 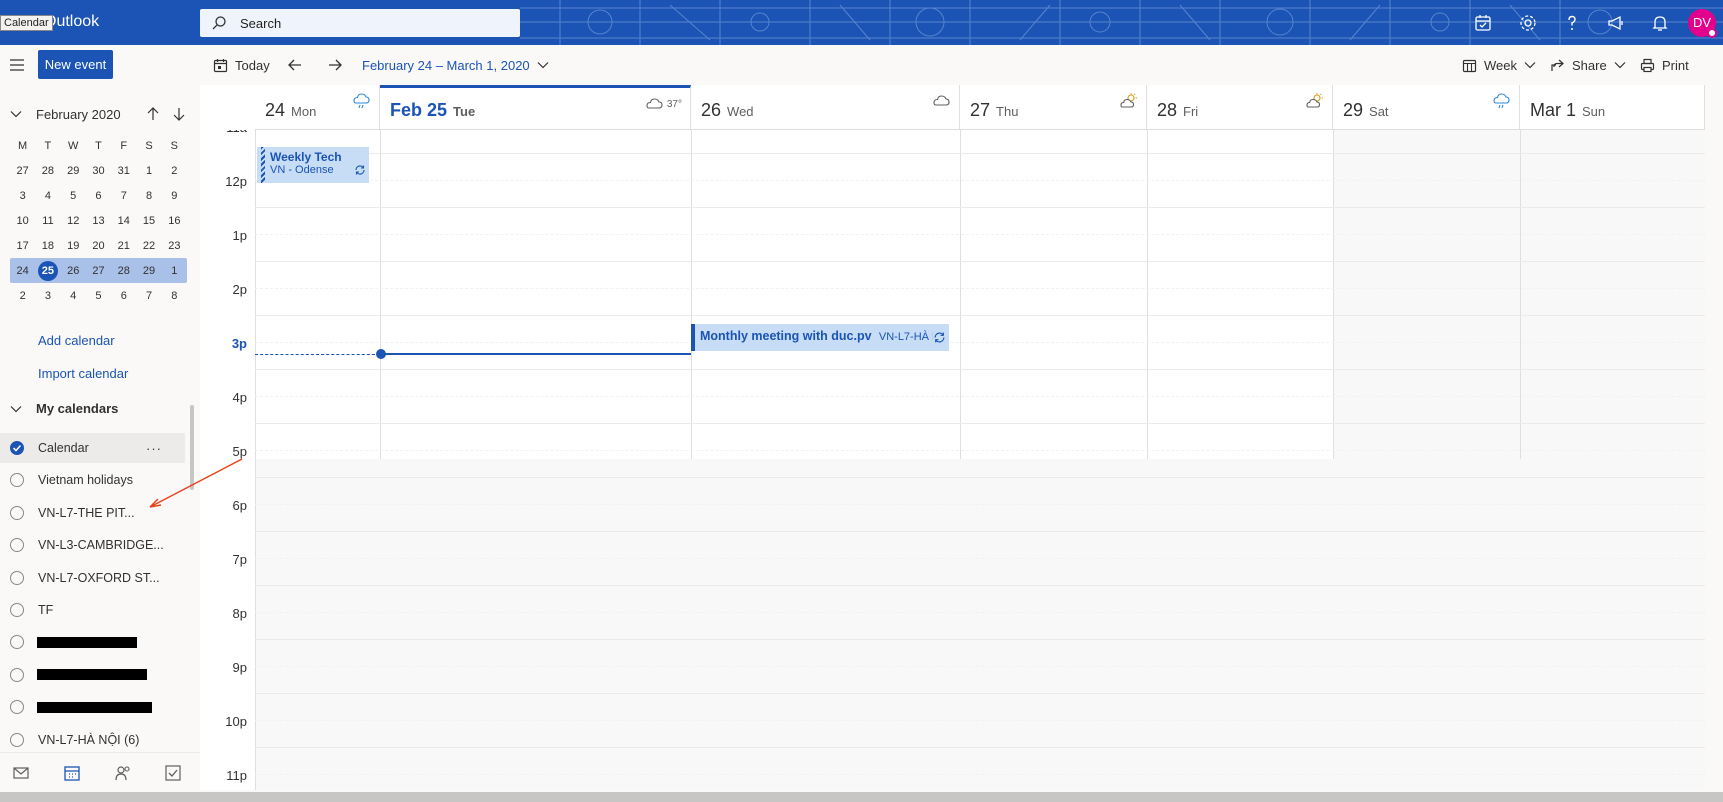 What do you see at coordinates (174, 246) in the screenshot?
I see `mini-calendar-day: 23` at bounding box center [174, 246].